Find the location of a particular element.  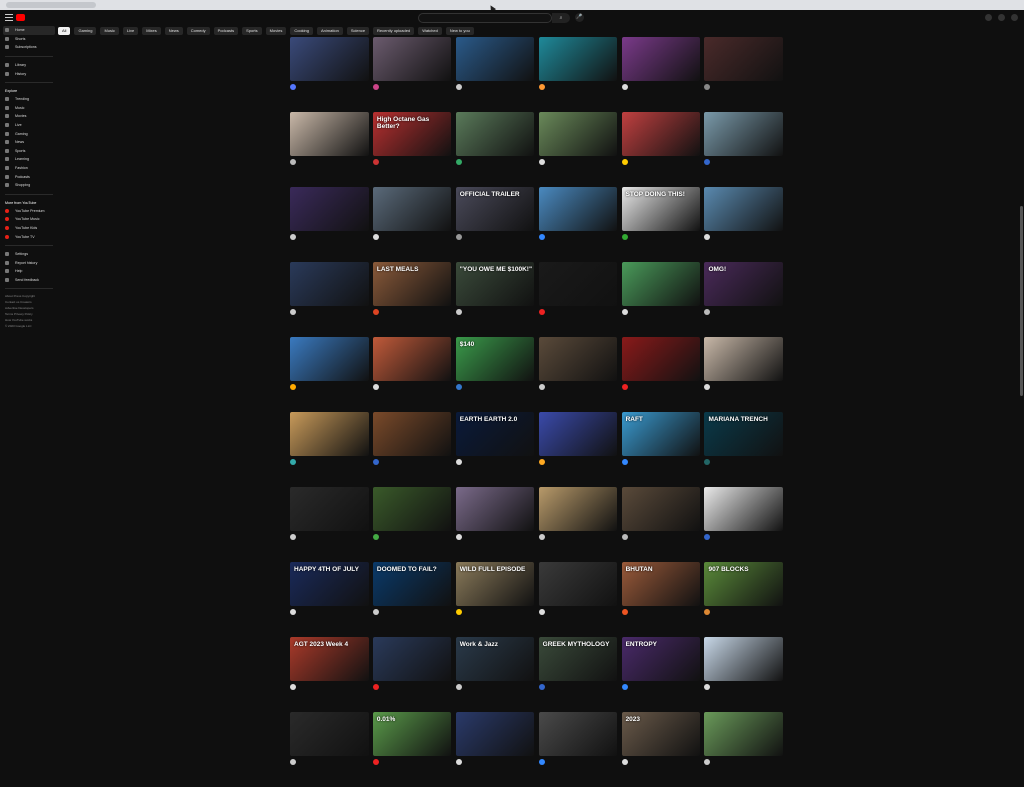

video-card: STOP DOING THIS! is located at coordinates (661, 224).